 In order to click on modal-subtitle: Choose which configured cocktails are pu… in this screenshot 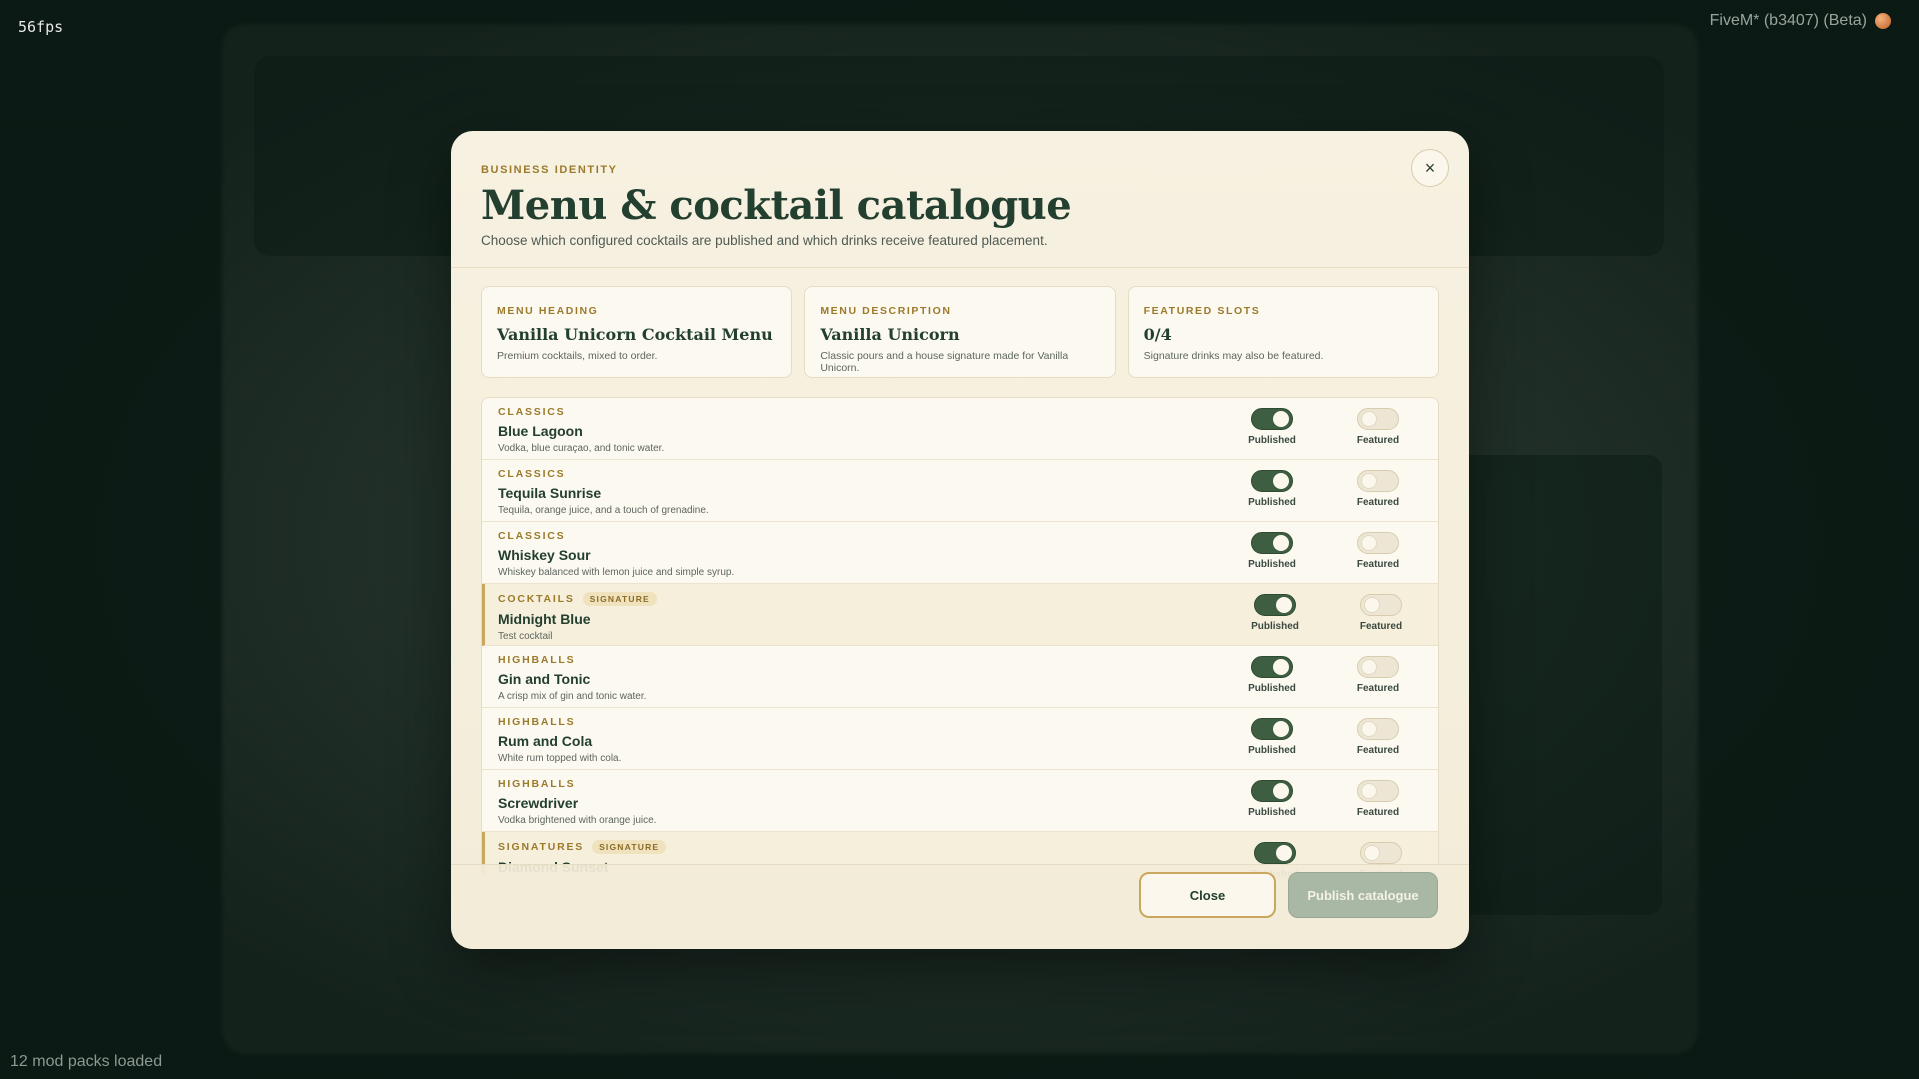, I will do `click(764, 240)`.